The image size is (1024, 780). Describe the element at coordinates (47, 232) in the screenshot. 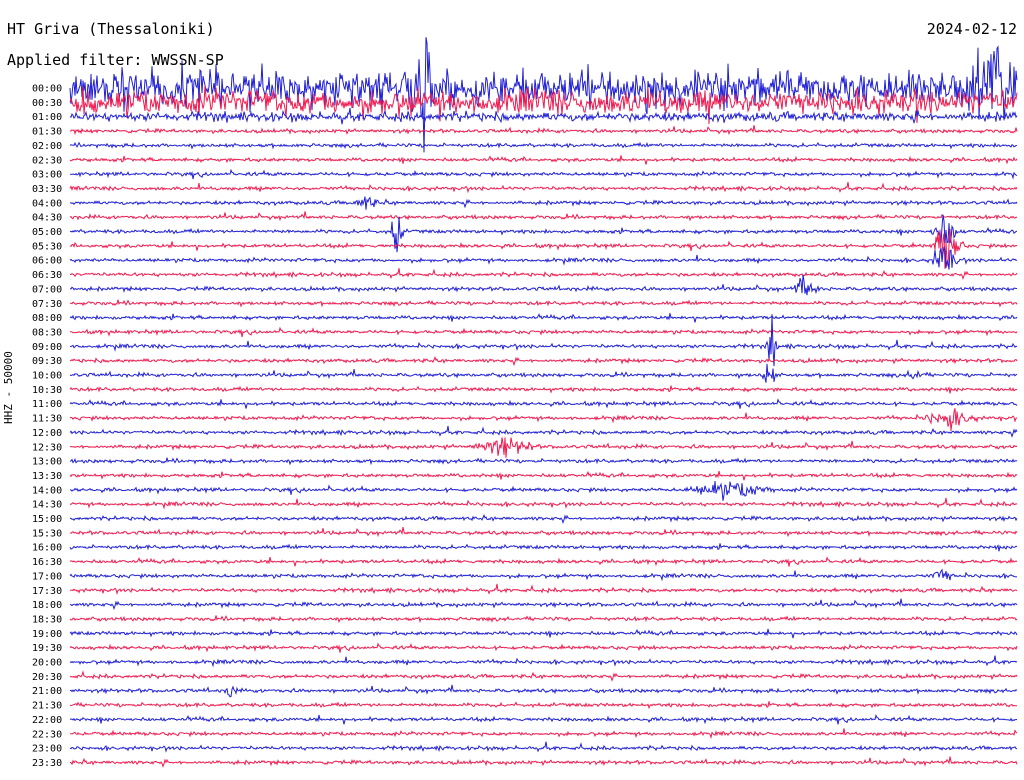

I see `time-tick-label: 05:00` at that location.